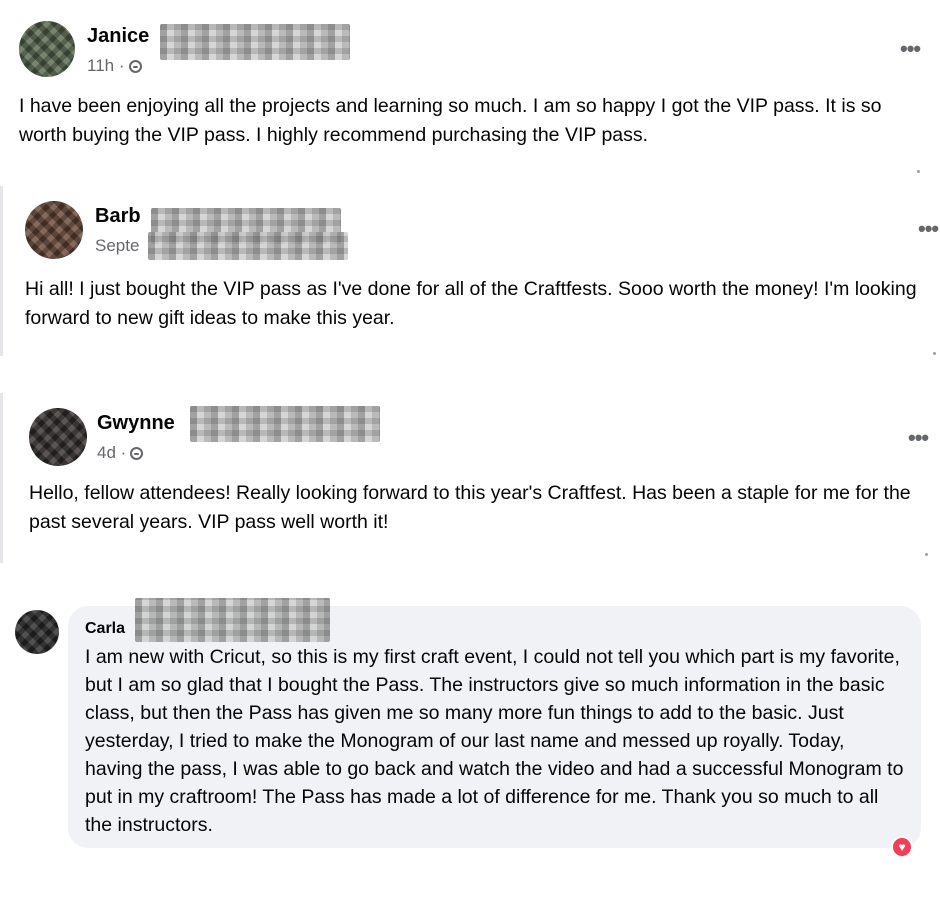 The image size is (940, 900). What do you see at coordinates (136, 423) in the screenshot?
I see `author-name: Gwynne` at bounding box center [136, 423].